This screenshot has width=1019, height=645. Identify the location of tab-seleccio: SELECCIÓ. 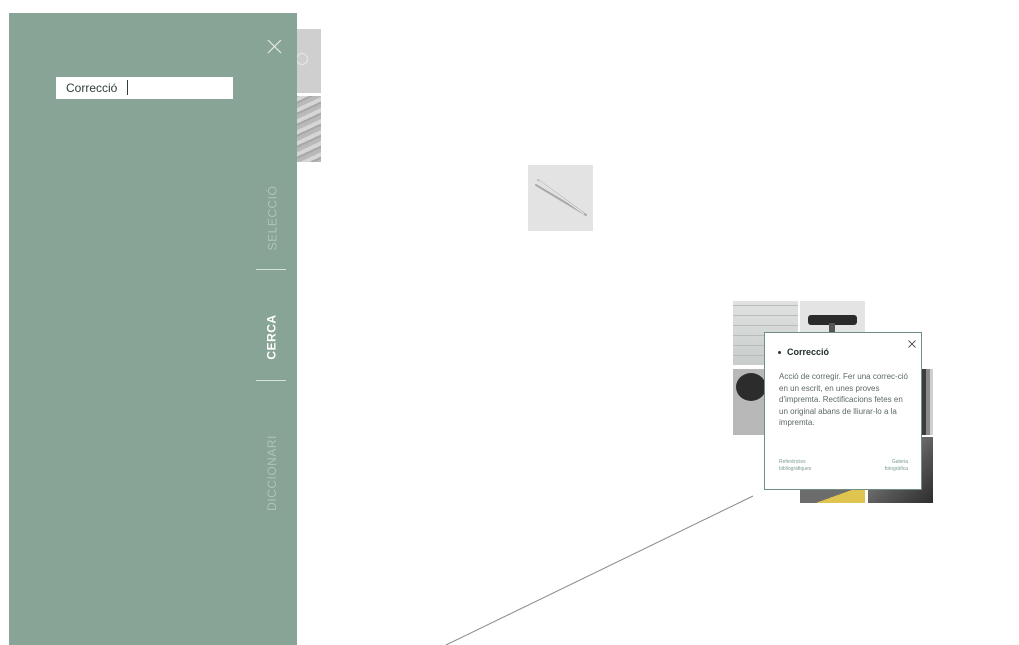
(272, 218).